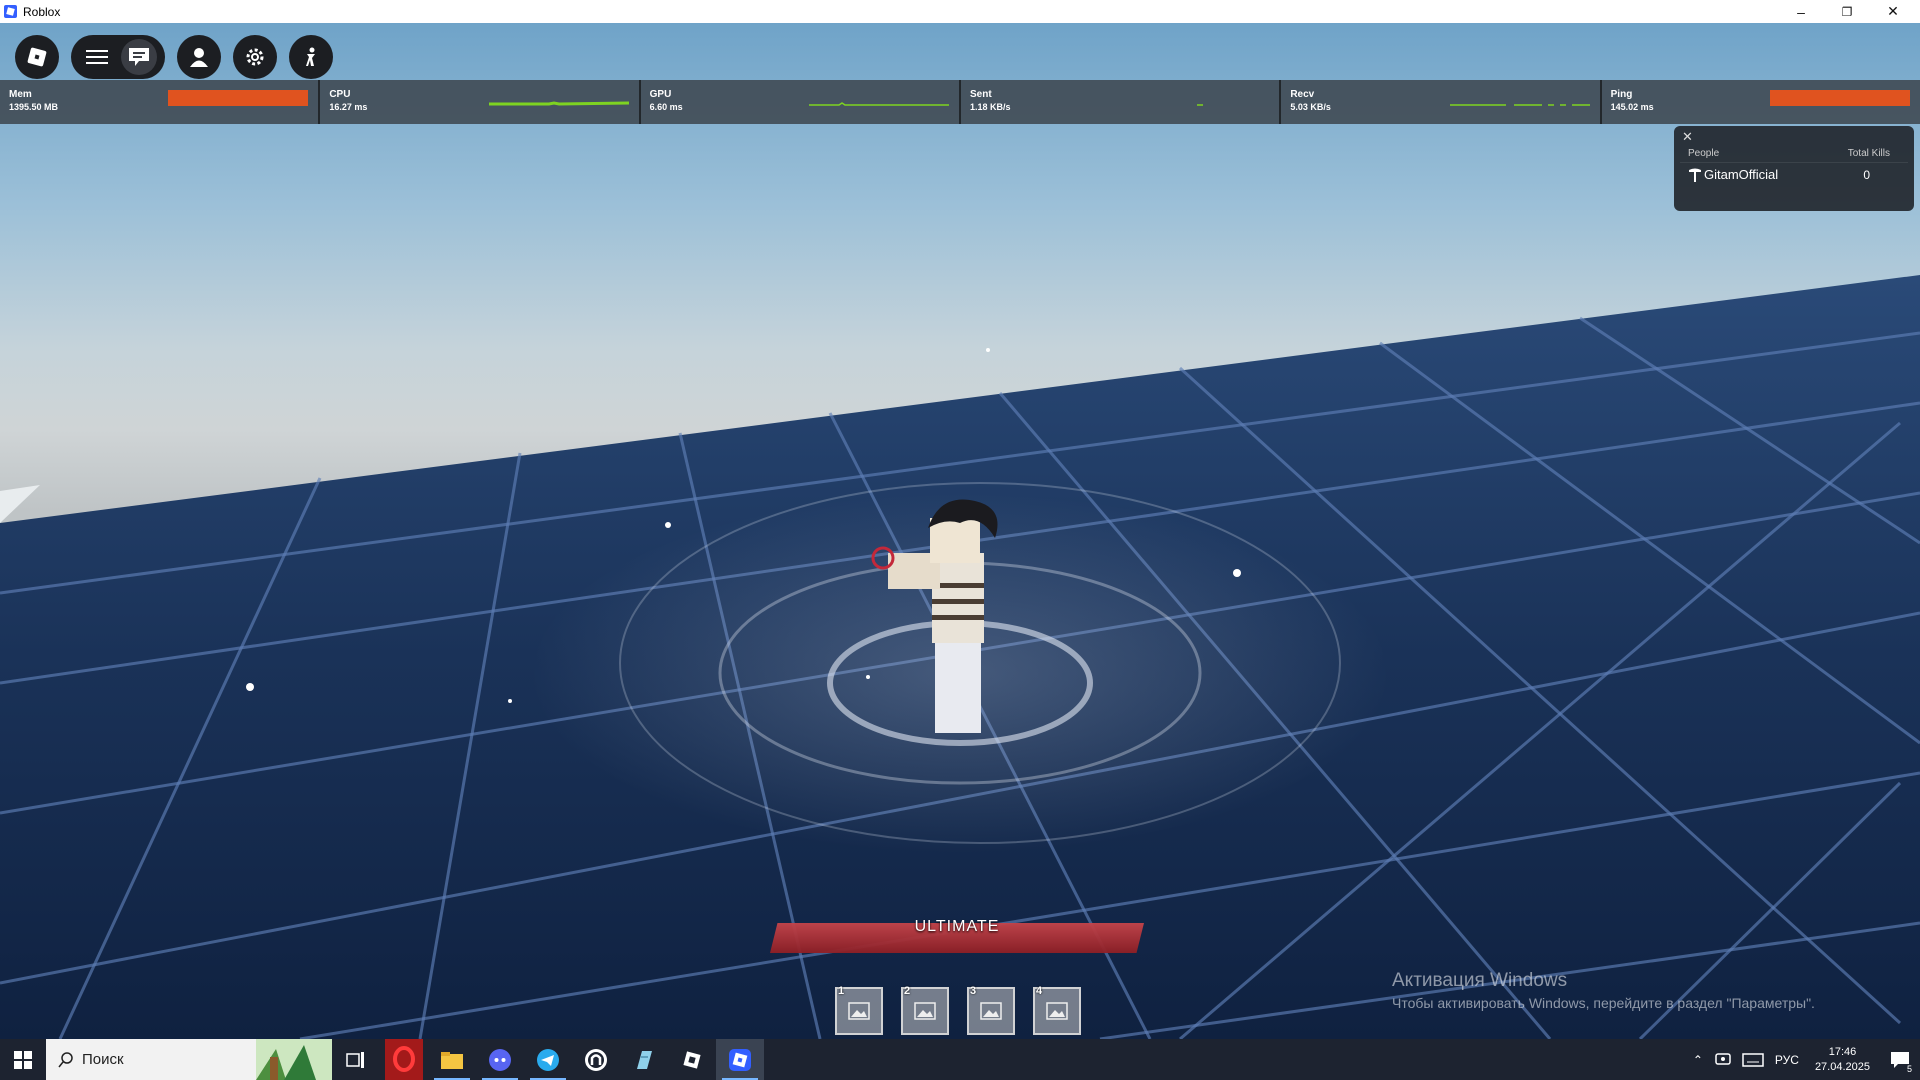 The width and height of the screenshot is (1920, 1080). What do you see at coordinates (1847, 11) in the screenshot?
I see `restore-button: ❐` at bounding box center [1847, 11].